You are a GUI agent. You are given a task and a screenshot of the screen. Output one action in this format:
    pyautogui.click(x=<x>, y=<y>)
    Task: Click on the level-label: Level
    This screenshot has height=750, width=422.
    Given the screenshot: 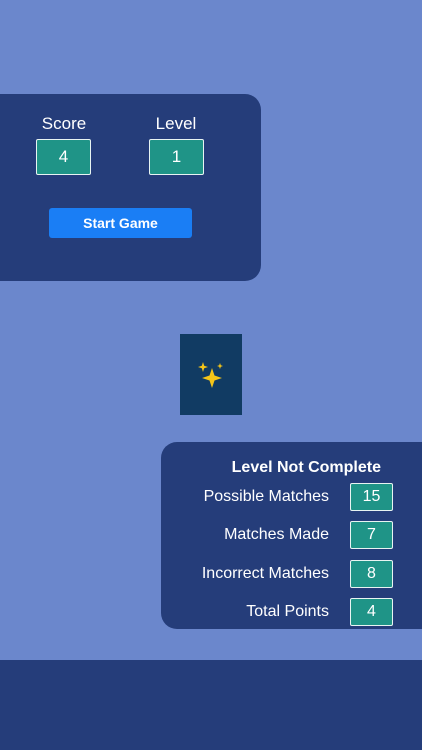 What is the action you would take?
    pyautogui.click(x=176, y=123)
    